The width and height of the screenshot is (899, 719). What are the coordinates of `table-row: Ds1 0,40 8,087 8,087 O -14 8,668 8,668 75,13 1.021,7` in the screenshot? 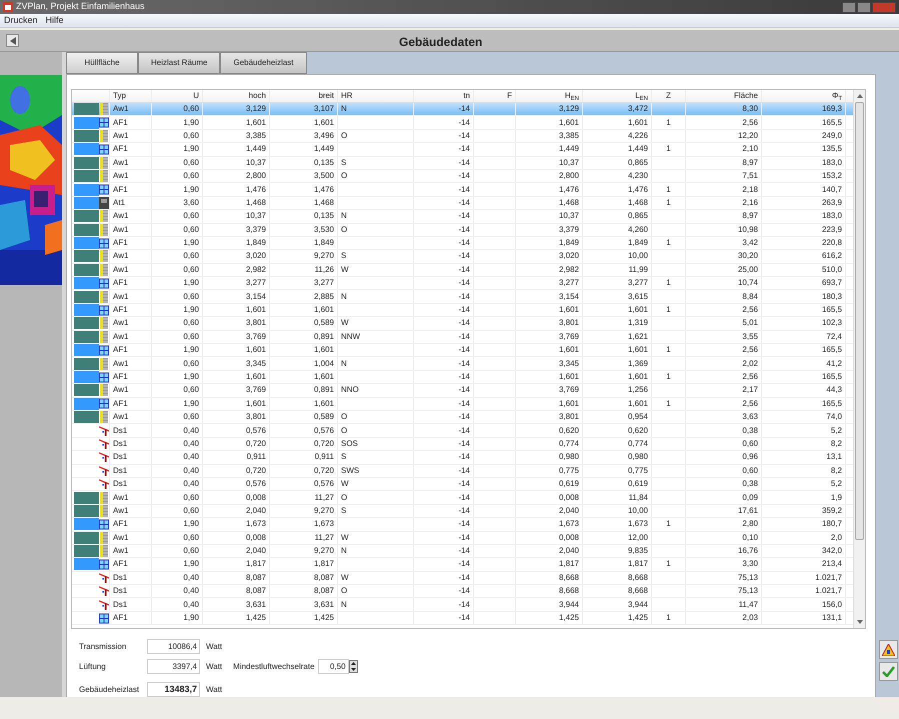 It's located at (462, 591).